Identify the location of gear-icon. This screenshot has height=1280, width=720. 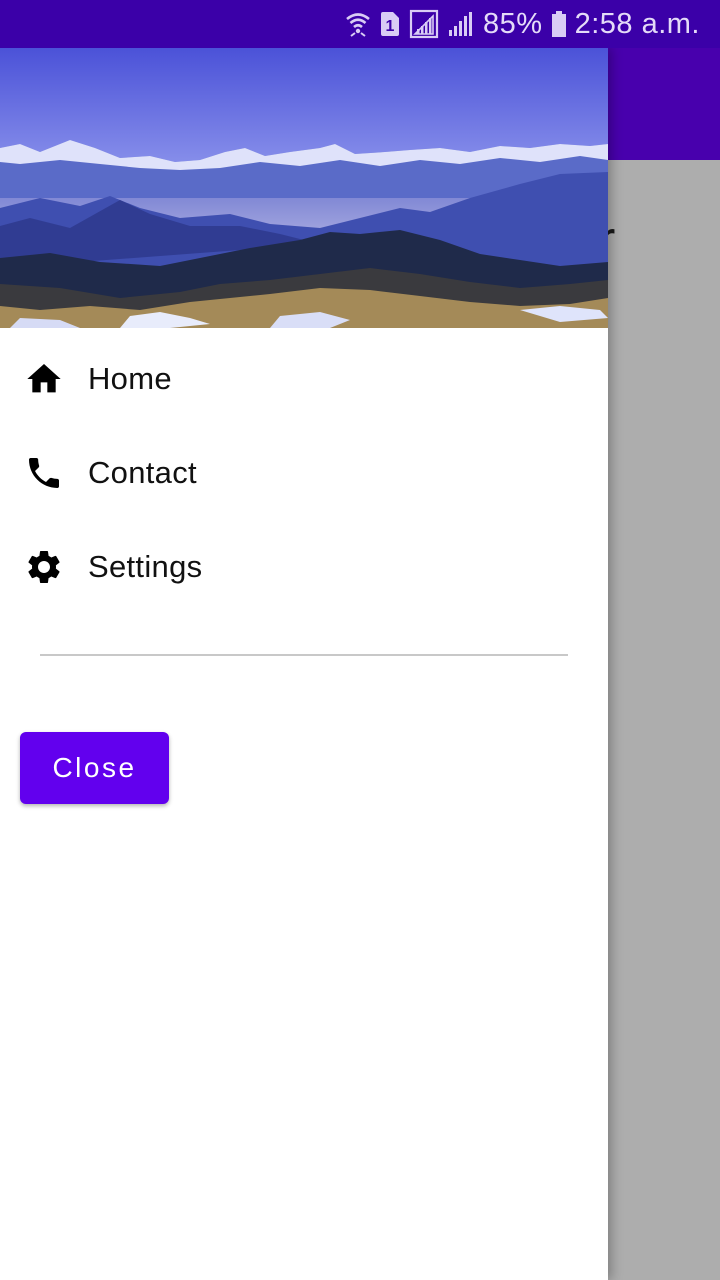
(44, 567).